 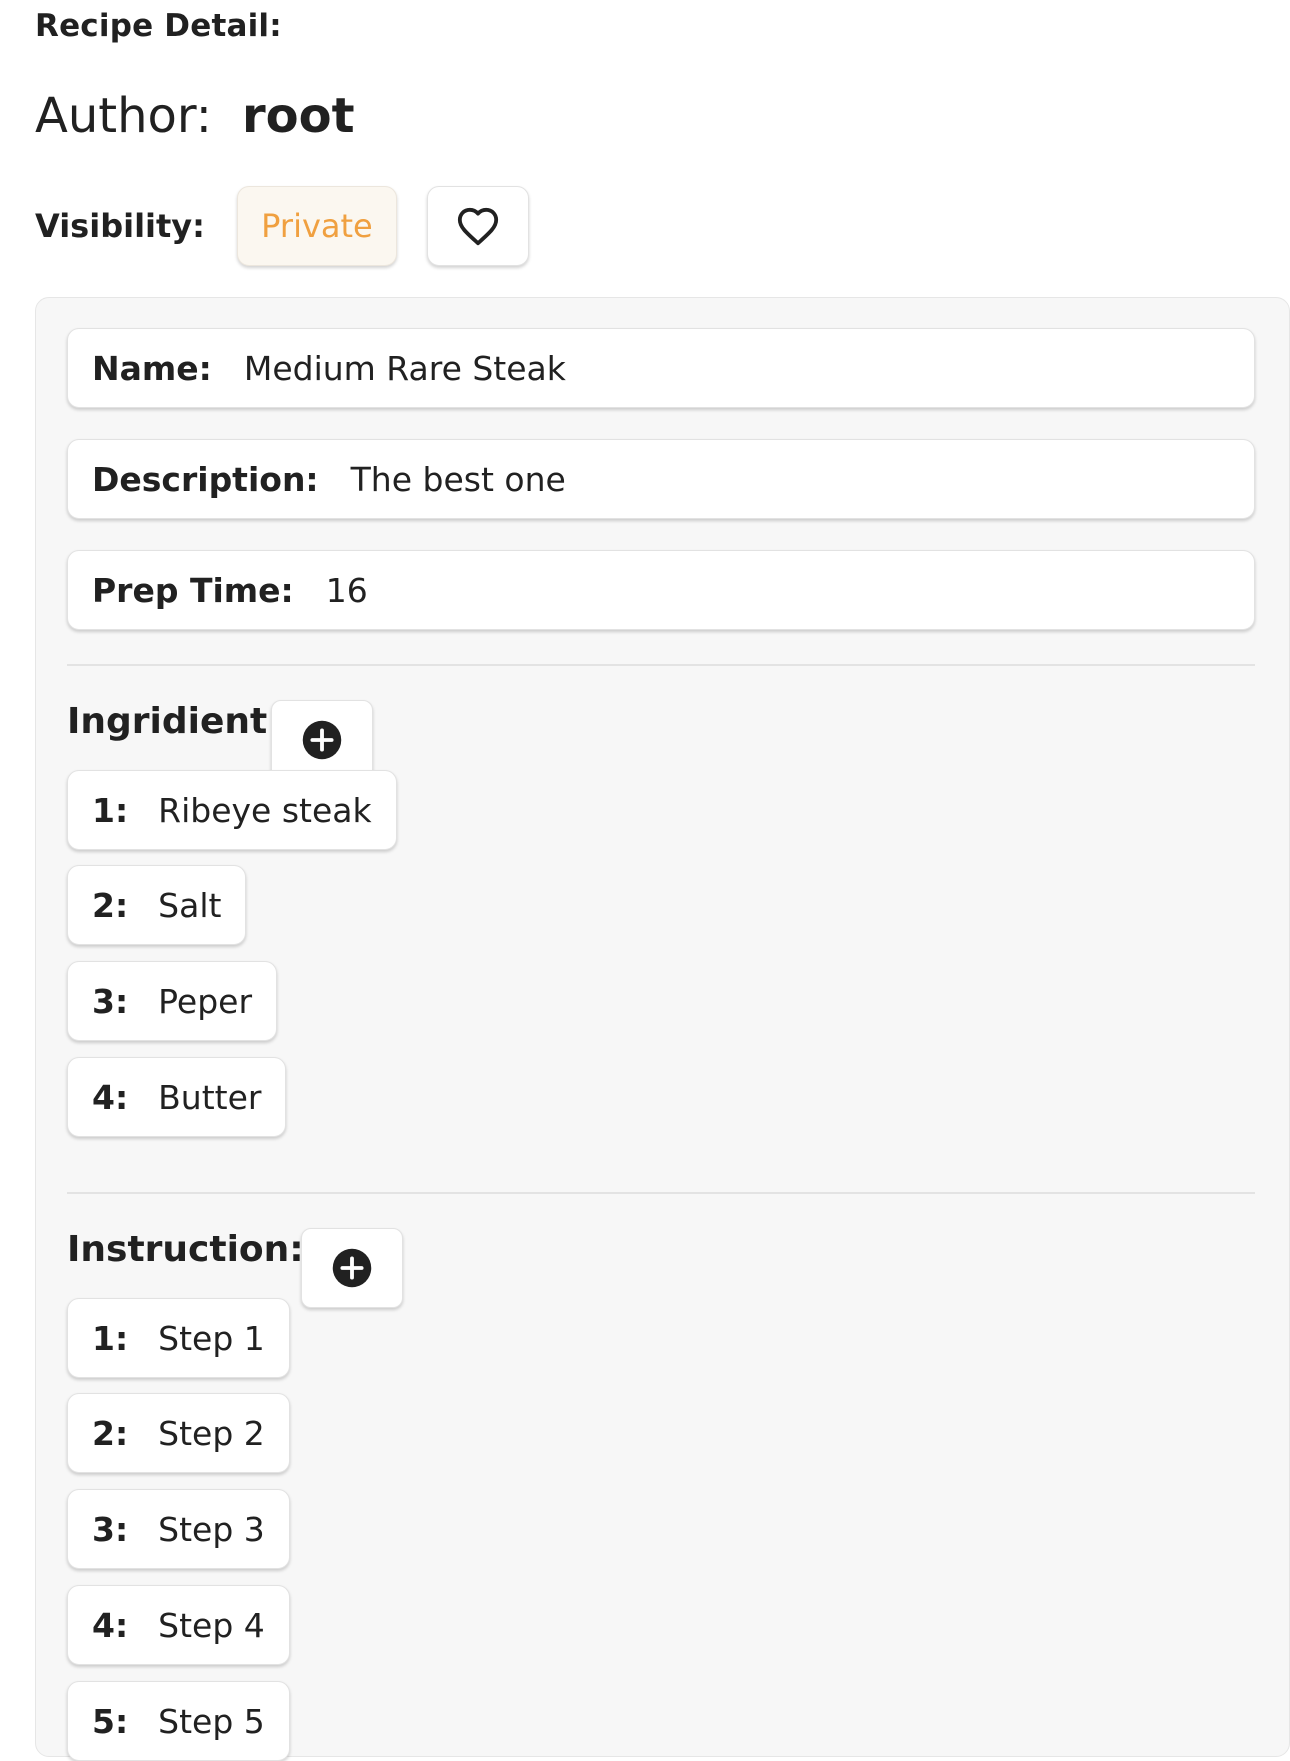 I want to click on prep-time-field: Prep Time: 16, so click(x=661, y=590).